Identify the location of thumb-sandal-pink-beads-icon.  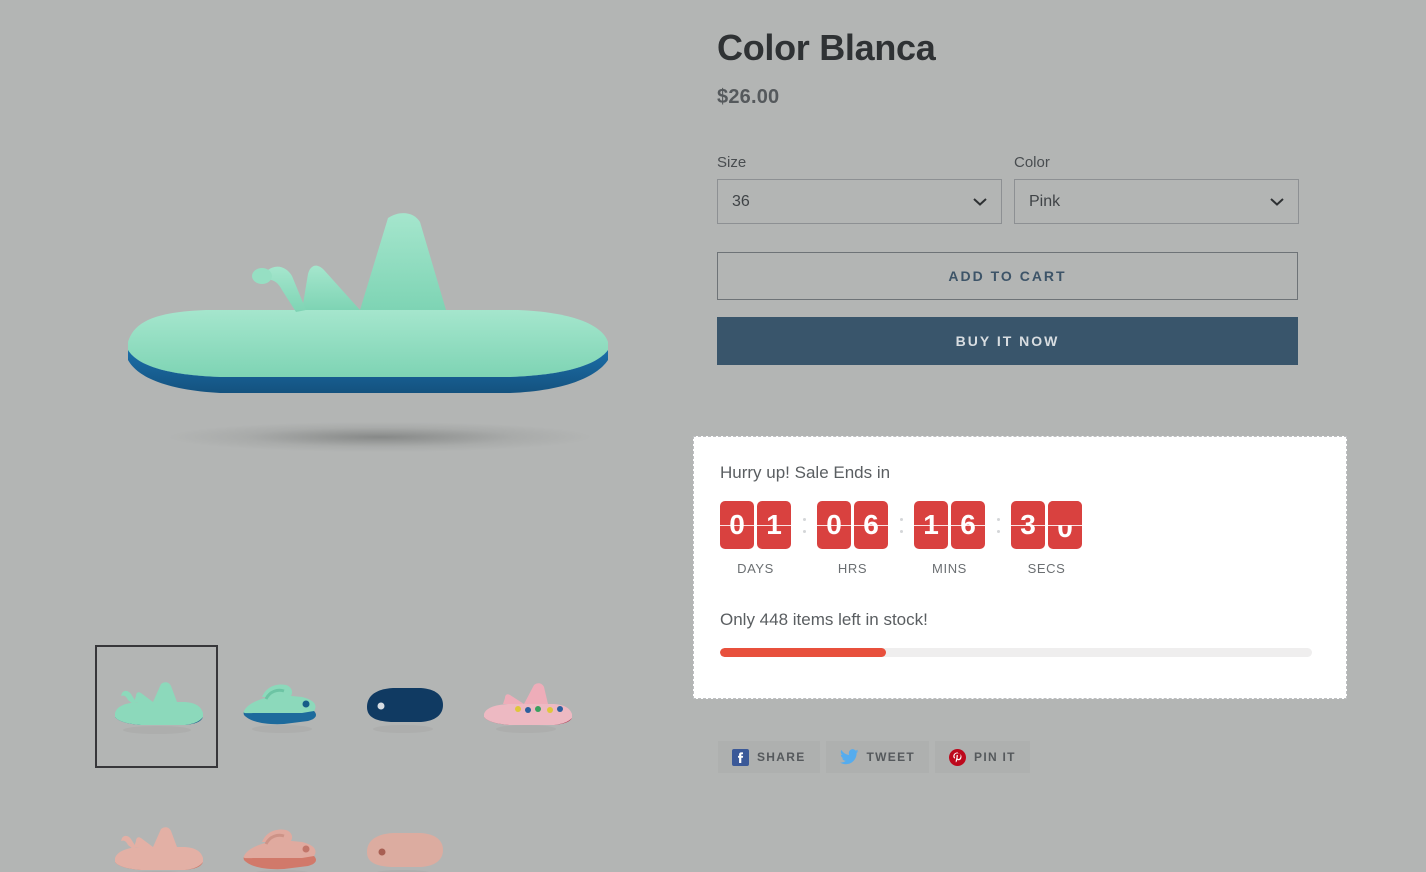
(527, 707).